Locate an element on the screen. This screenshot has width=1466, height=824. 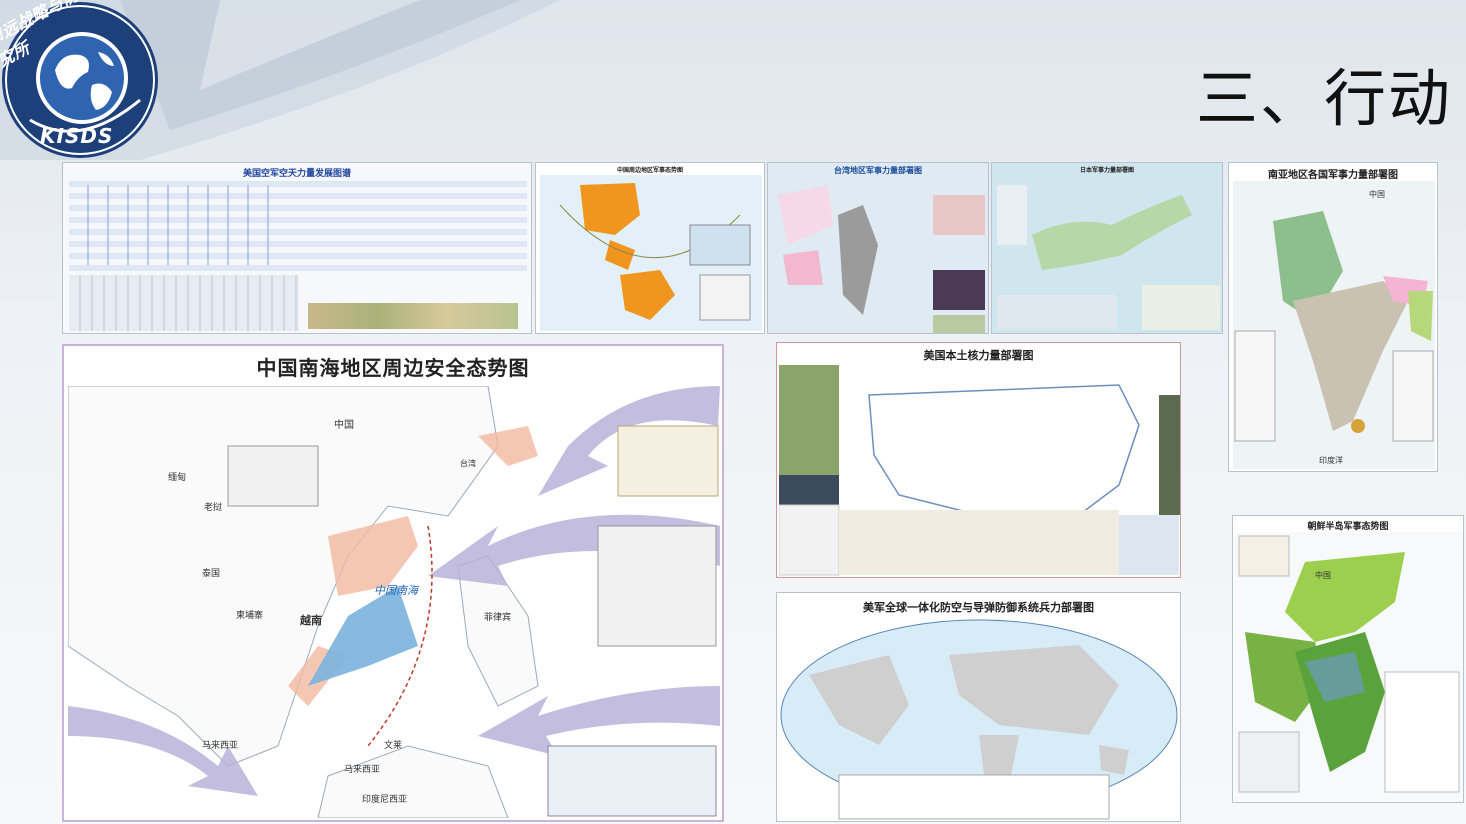
label-laos: 老挝 is located at coordinates (213, 508).